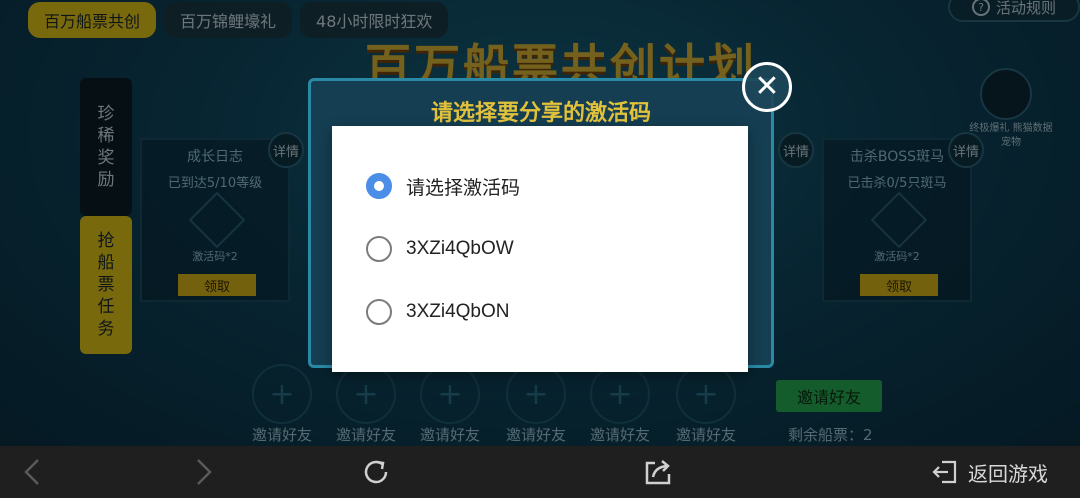 Image resolution: width=1080 pixels, height=498 pixels. I want to click on option-placeholder: 请选择激活码, so click(443, 186).